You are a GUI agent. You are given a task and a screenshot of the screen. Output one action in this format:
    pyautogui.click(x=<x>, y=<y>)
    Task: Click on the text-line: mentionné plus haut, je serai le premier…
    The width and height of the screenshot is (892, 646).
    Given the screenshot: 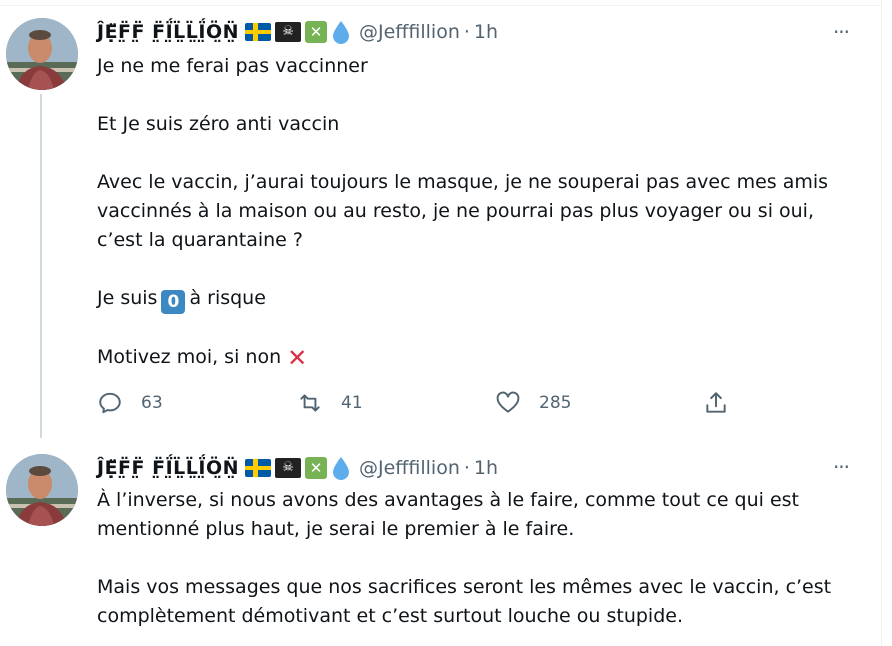 What is the action you would take?
    pyautogui.click(x=336, y=529)
    